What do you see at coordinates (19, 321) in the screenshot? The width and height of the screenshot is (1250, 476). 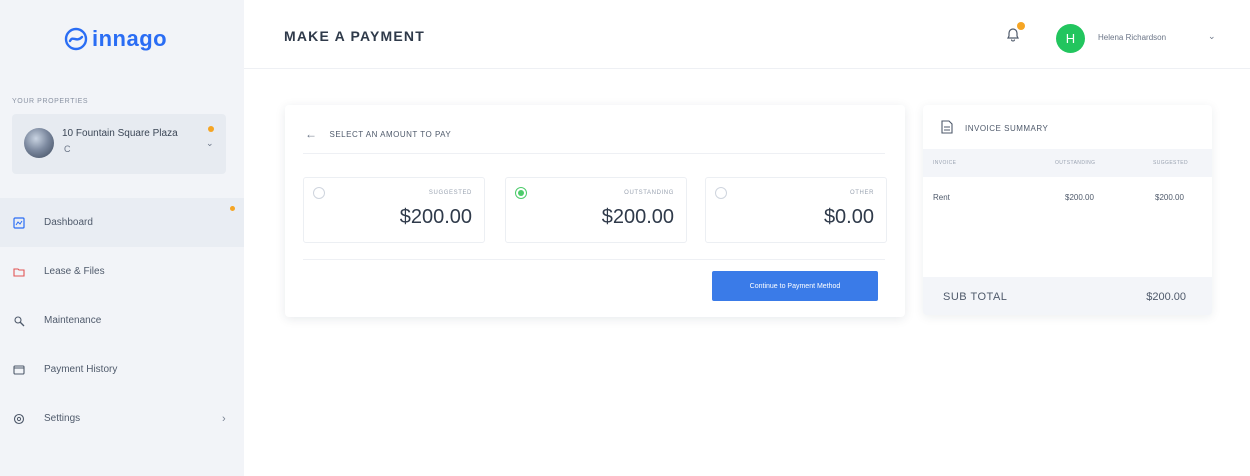 I see `wrench-icon` at bounding box center [19, 321].